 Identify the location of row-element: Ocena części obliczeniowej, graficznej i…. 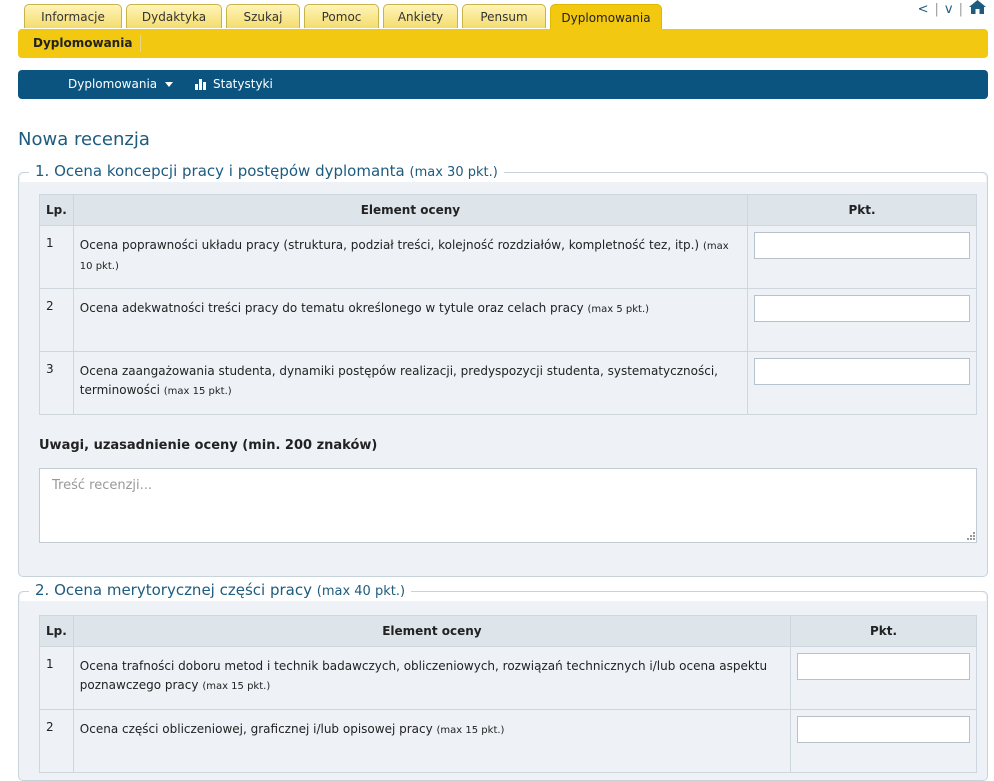
(432, 741).